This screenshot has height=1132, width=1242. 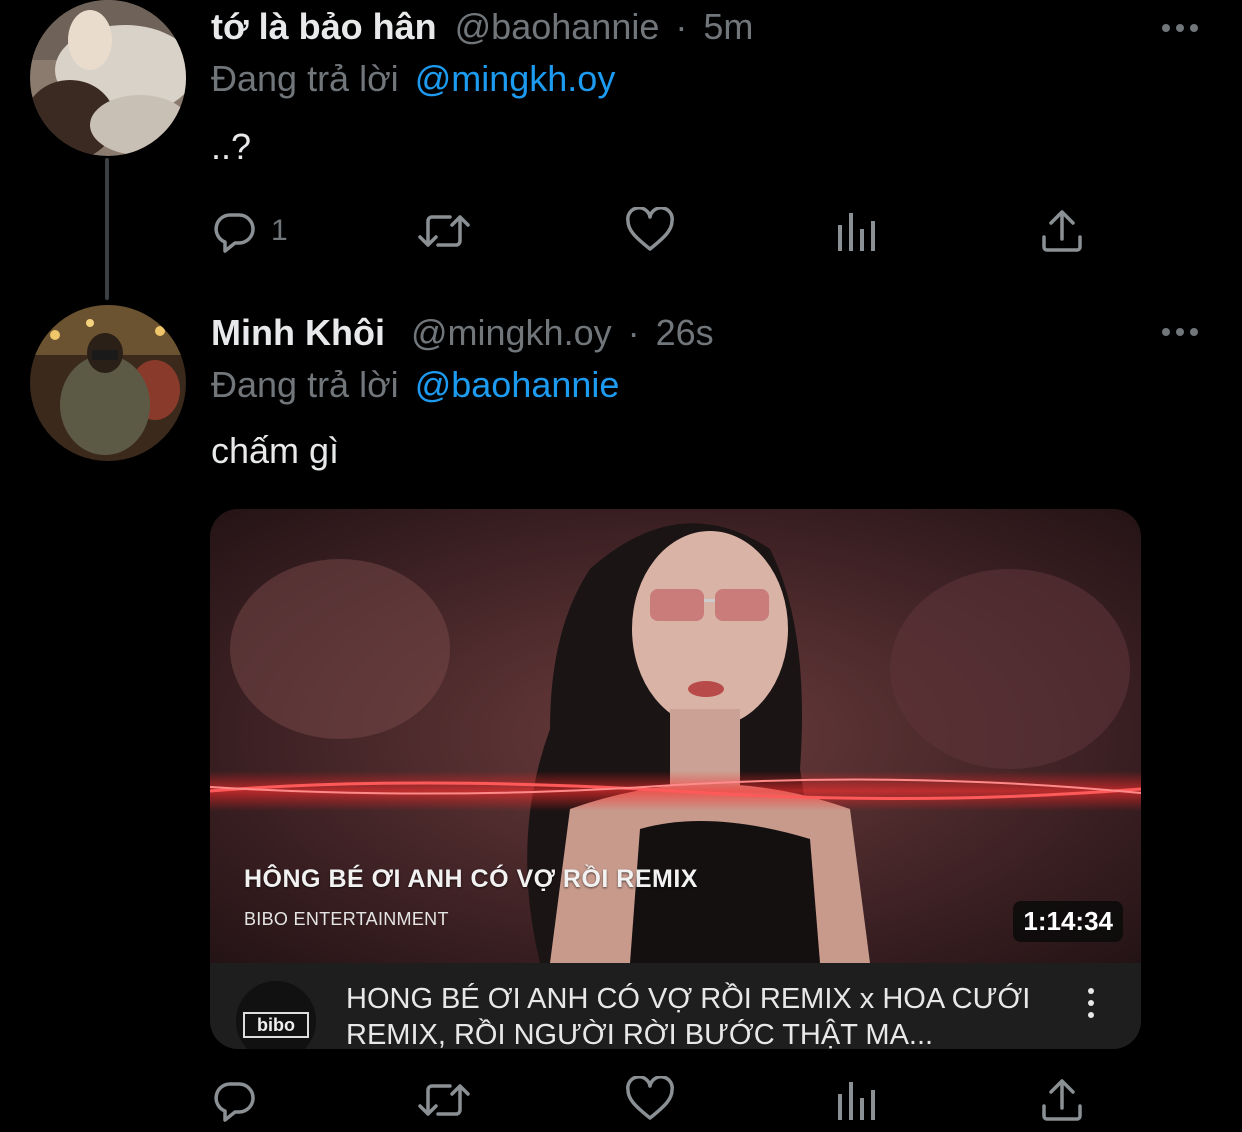 What do you see at coordinates (231, 146) in the screenshot?
I see `tweet-text: ..?` at bounding box center [231, 146].